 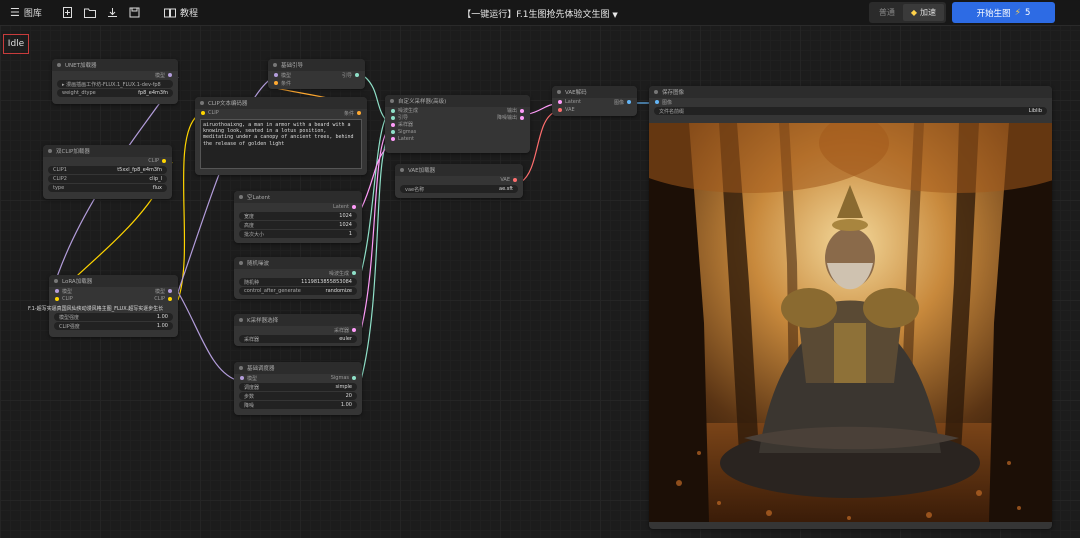 What do you see at coordinates (298, 234) in the screenshot?
I see `latent-batch-widget: 批次大小 1` at bounding box center [298, 234].